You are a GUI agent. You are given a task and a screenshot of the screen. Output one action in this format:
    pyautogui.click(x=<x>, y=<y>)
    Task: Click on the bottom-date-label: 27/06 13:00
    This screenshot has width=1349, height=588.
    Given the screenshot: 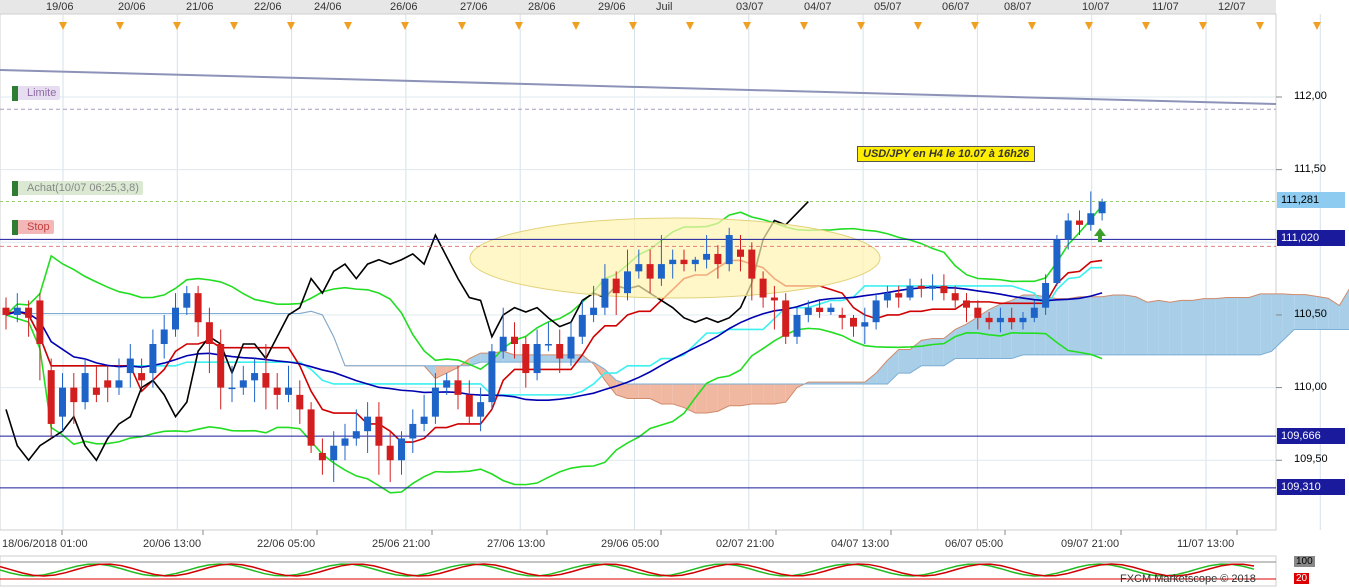 What is the action you would take?
    pyautogui.click(x=516, y=544)
    